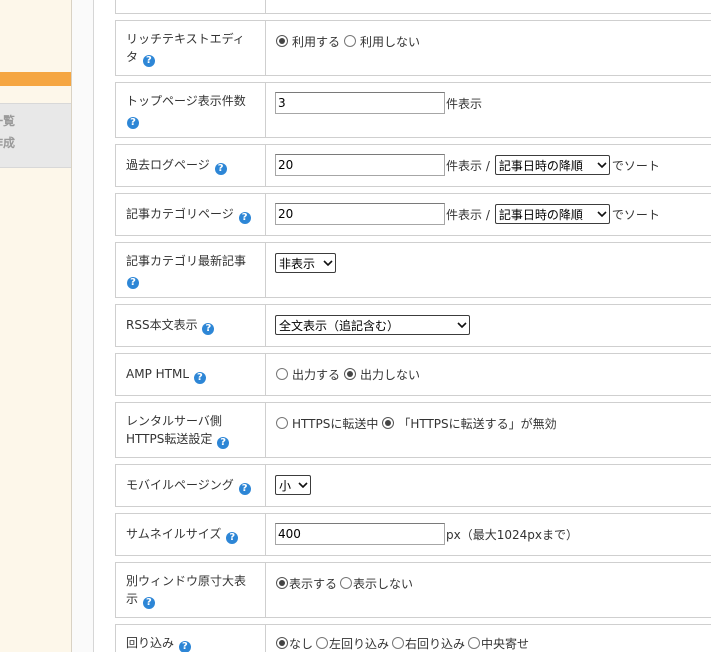  I want to click on text-wrap-radio-group: なし 左回り込み 右回り込み 中央寄せ, so click(403, 643).